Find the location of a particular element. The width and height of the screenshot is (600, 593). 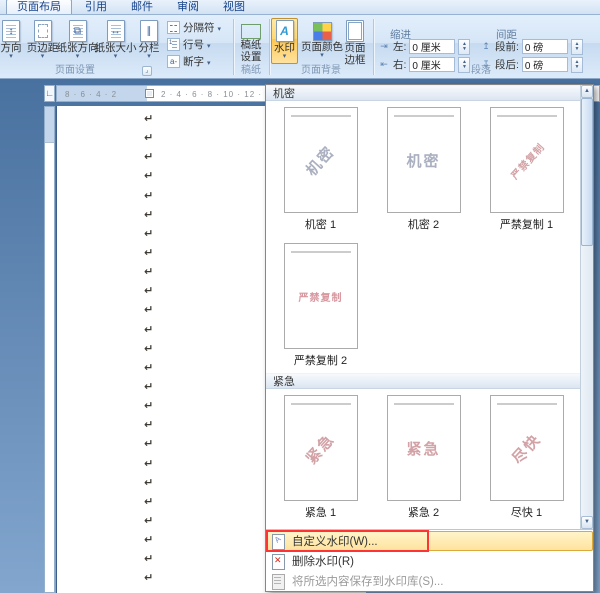

page-color-icon is located at coordinates (322, 31).